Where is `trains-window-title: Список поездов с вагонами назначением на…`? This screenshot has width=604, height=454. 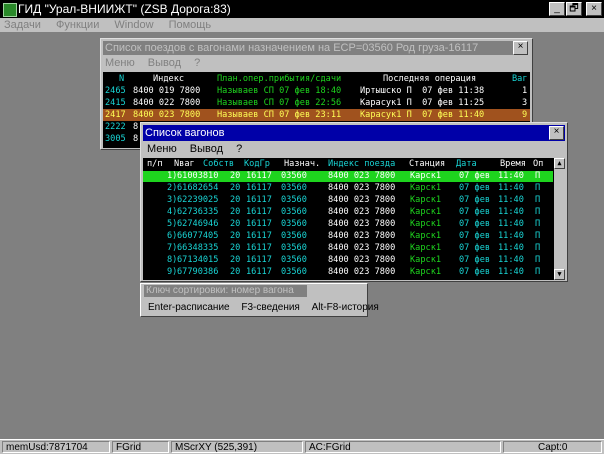
trains-window-title: Список поездов с вагонами назначением на… is located at coordinates (315, 48).